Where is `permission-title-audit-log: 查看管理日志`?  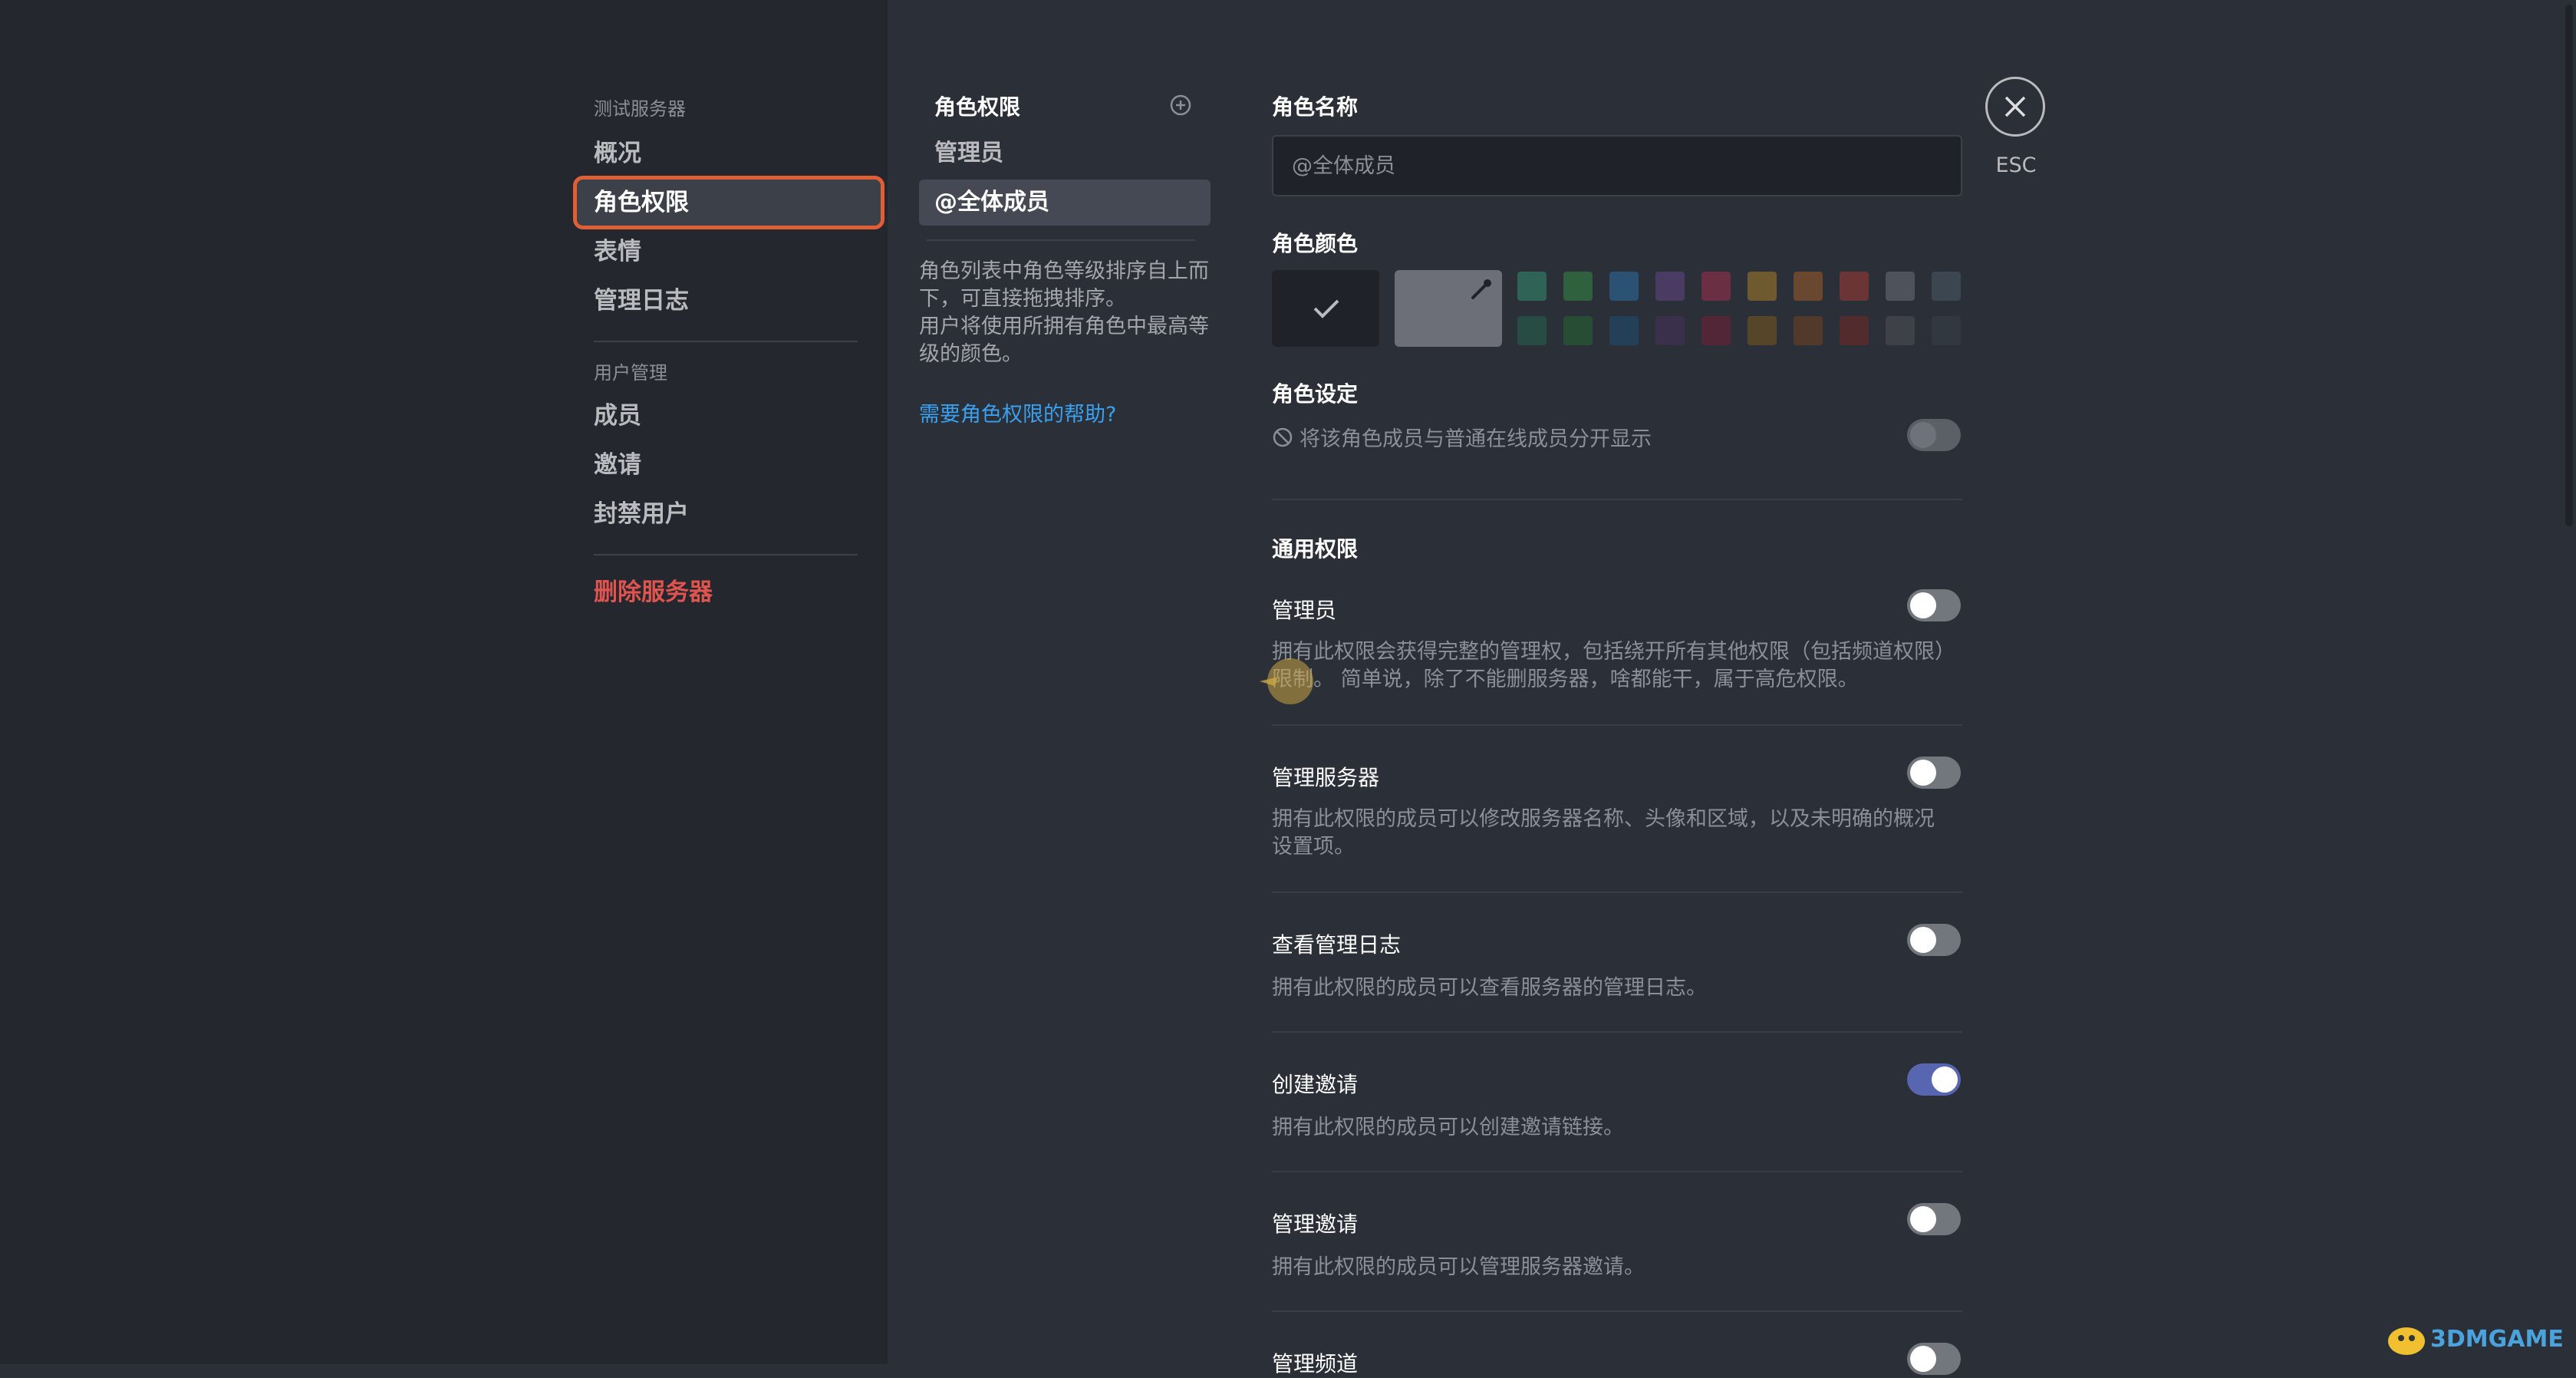
permission-title-audit-log: 查看管理日志 is located at coordinates (1337, 945).